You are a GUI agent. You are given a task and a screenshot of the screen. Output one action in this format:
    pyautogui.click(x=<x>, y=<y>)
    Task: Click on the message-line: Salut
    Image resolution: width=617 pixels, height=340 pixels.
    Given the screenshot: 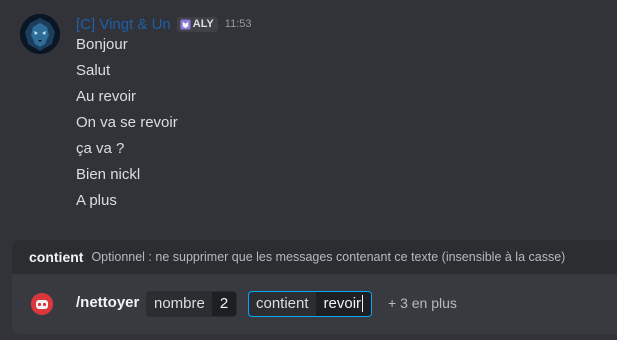 What is the action you would take?
    pyautogui.click(x=93, y=70)
    